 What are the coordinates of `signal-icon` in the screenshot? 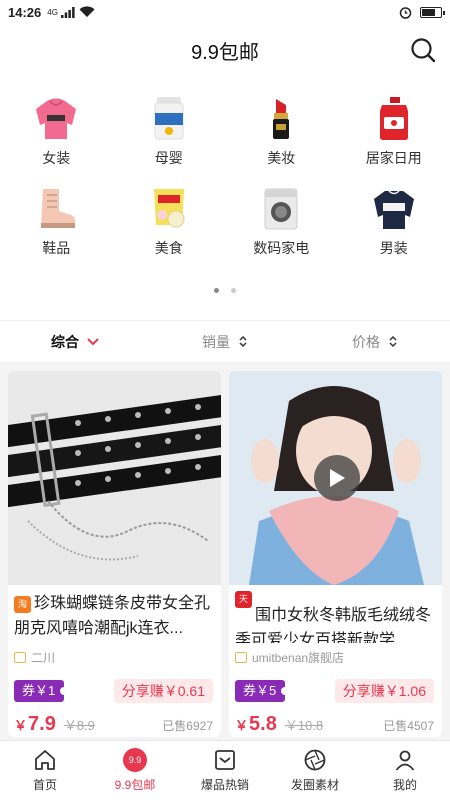 It's located at (67, 12).